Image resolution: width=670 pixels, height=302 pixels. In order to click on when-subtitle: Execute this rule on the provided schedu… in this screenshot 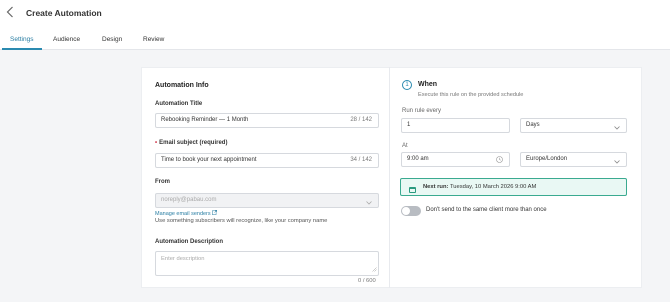, I will do `click(471, 95)`.